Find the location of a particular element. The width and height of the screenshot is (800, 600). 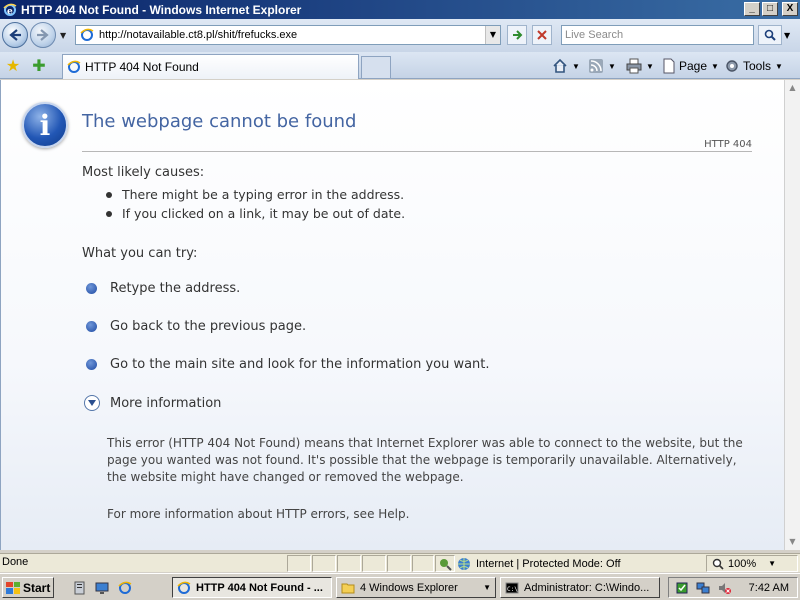

home-icon is located at coordinates (560, 65).